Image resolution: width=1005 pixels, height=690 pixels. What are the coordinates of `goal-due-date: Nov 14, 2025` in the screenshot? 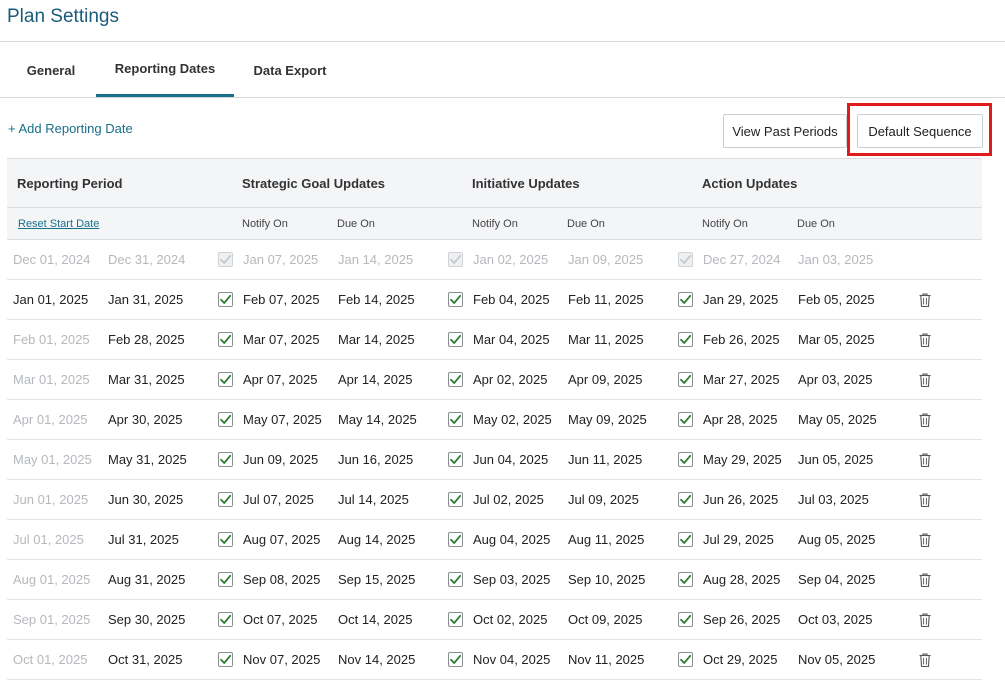 It's located at (376, 659).